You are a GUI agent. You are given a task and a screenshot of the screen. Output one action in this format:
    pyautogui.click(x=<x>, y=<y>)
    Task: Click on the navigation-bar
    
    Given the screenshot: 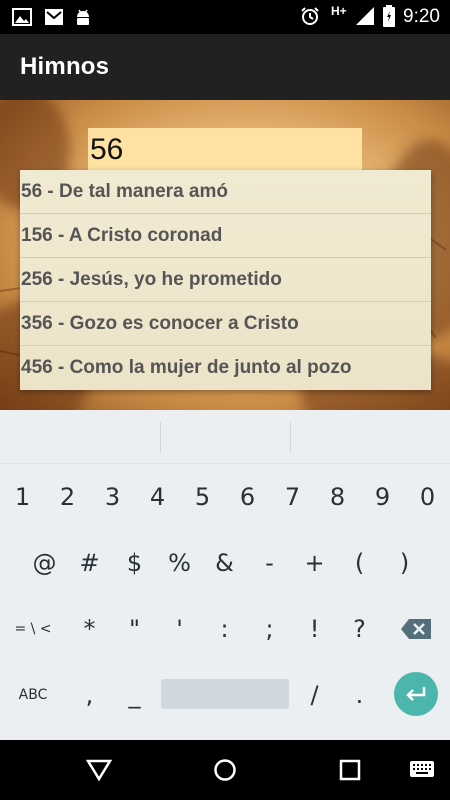 What is the action you would take?
    pyautogui.click(x=225, y=770)
    